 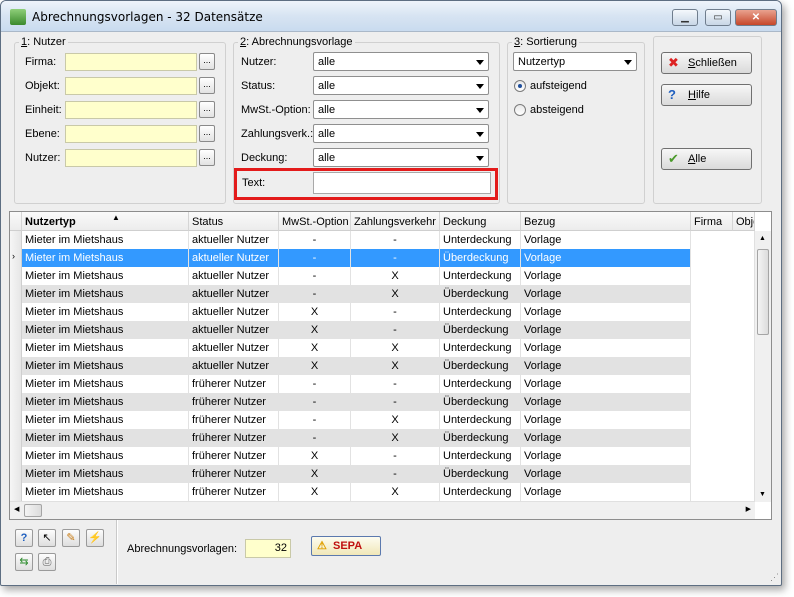 I want to click on column-header-bezug: Bezug, so click(x=606, y=221).